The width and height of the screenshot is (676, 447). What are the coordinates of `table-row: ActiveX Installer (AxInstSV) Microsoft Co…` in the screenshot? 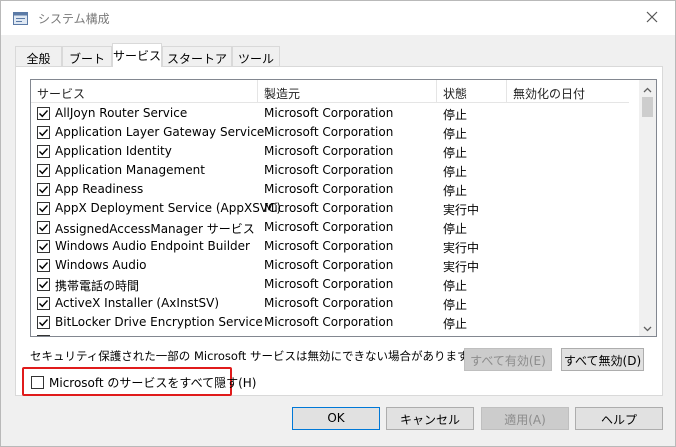 It's located at (330, 303).